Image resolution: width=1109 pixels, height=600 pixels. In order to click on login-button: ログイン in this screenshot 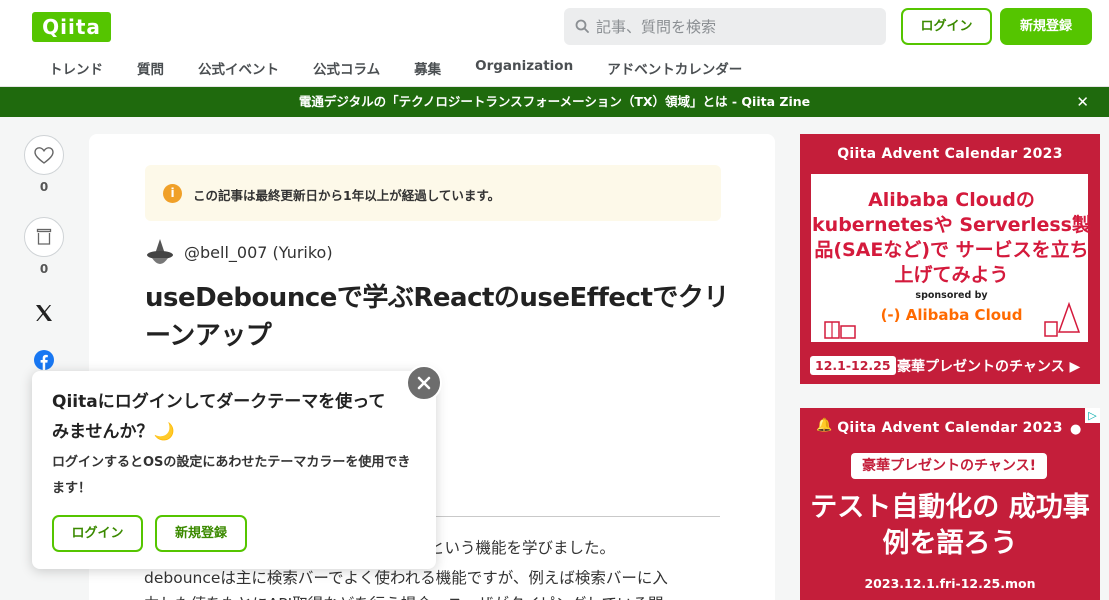, I will do `click(946, 26)`.